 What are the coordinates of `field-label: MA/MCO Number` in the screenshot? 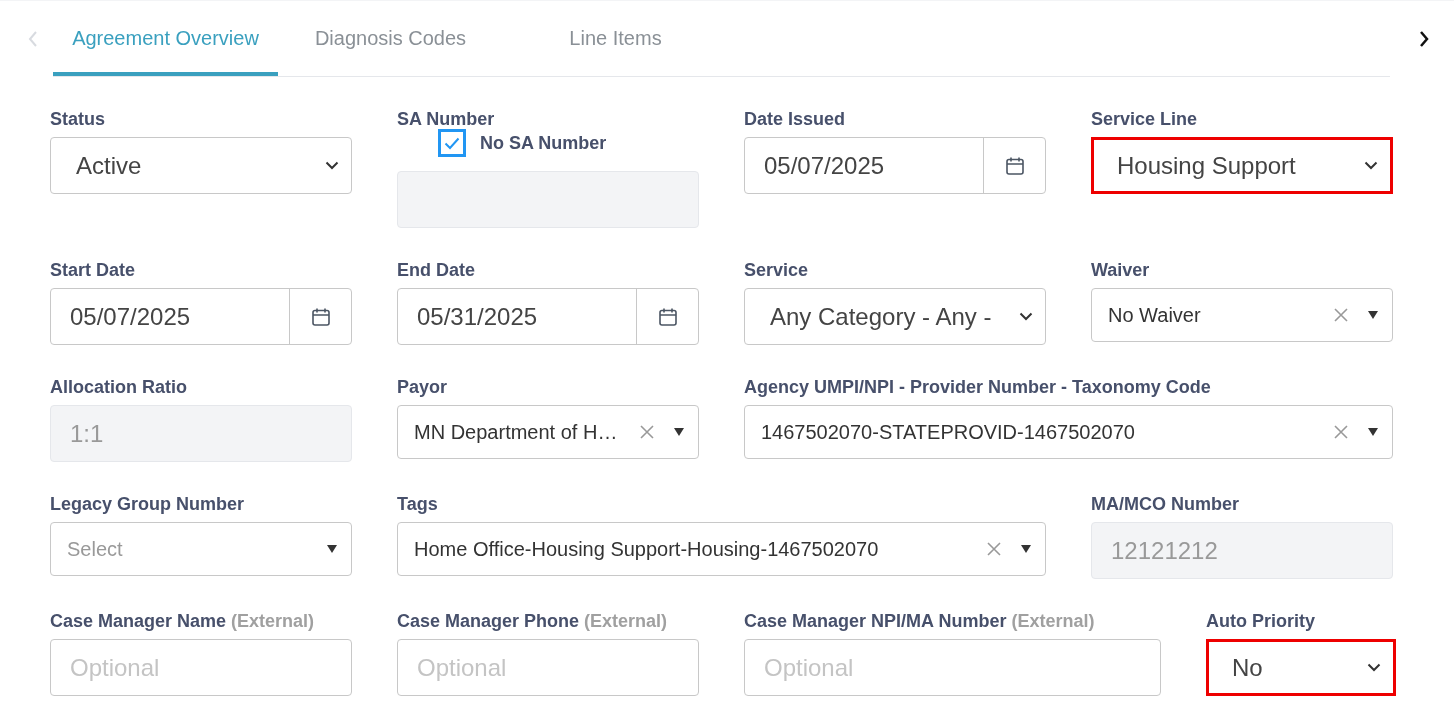 It's located at (1165, 504).